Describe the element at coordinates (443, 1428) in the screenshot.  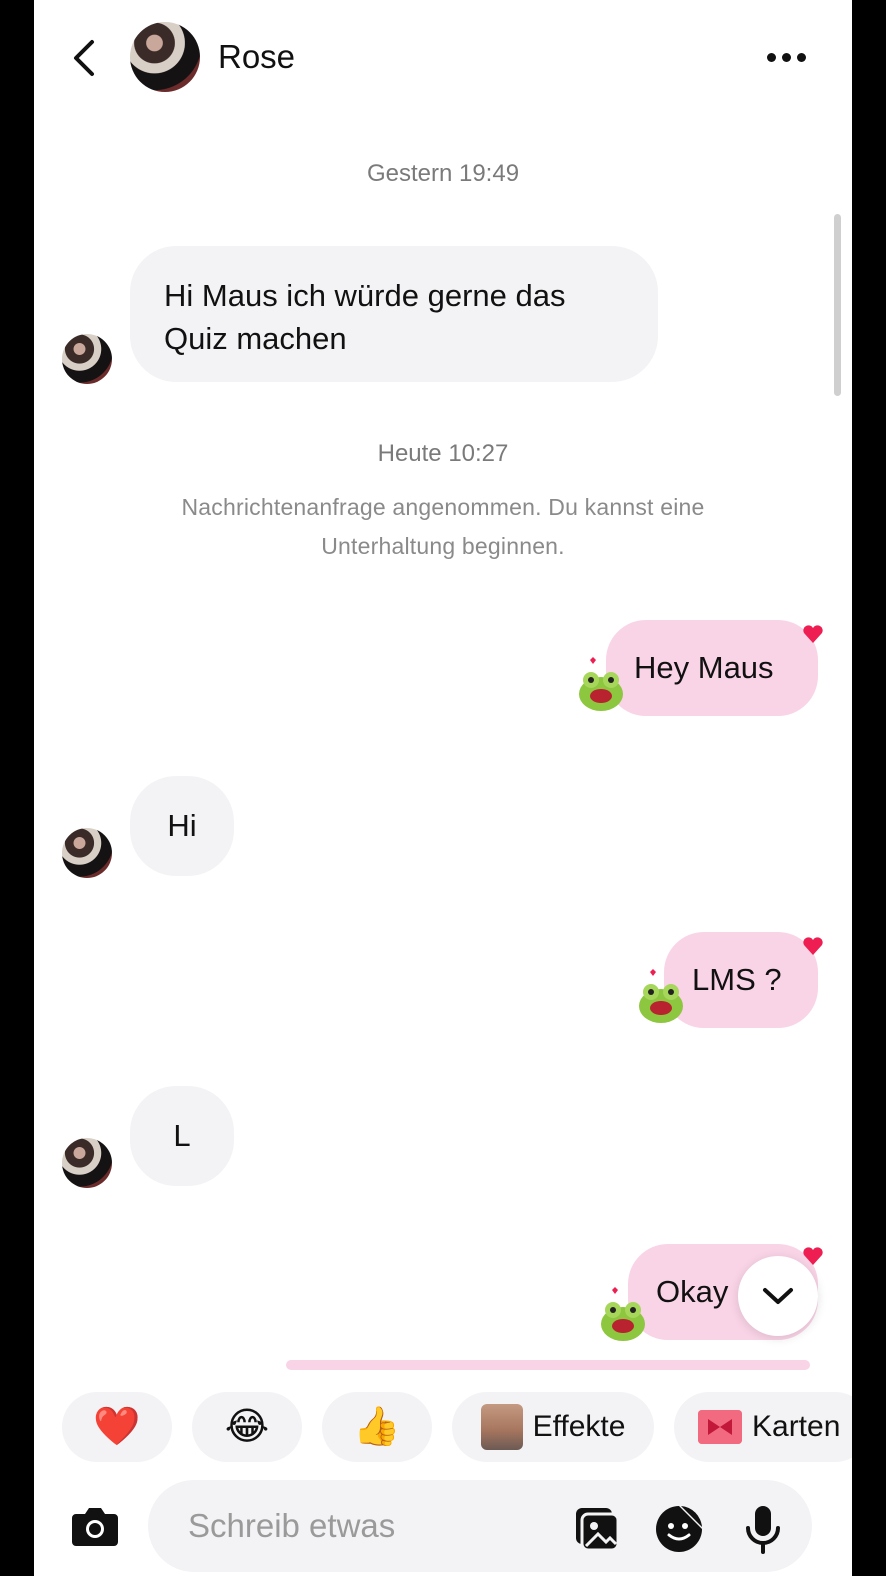
I see `quick-reactions-bar: ❤️ 😂 👍 Effekte Karten` at that location.